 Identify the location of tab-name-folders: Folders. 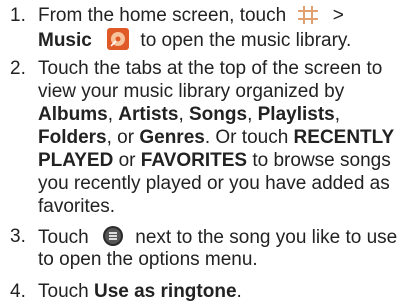
(72, 137).